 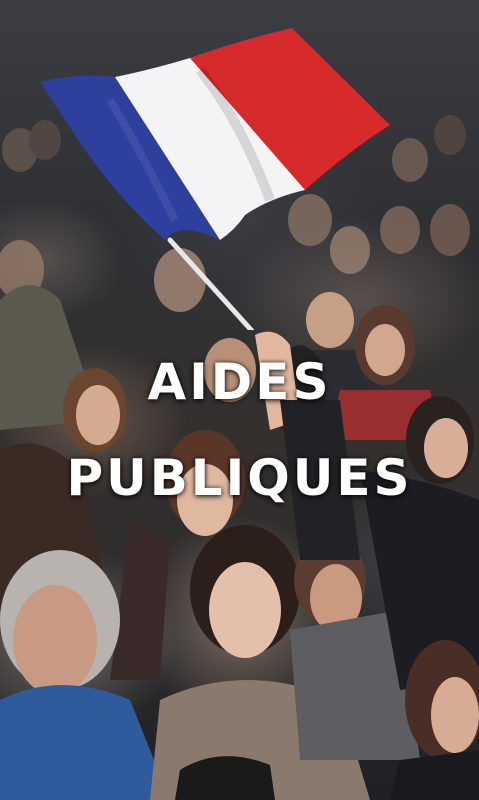 What do you see at coordinates (211, 283) in the screenshot?
I see `flag-pole` at bounding box center [211, 283].